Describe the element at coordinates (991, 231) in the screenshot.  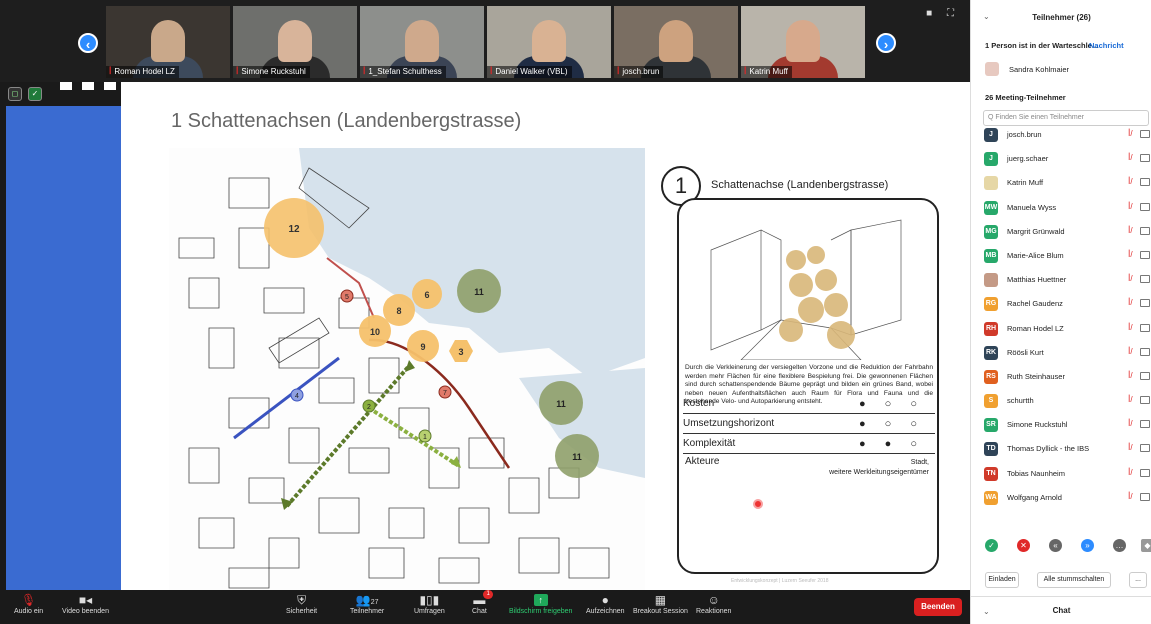
I see `avatar: MG` at that location.